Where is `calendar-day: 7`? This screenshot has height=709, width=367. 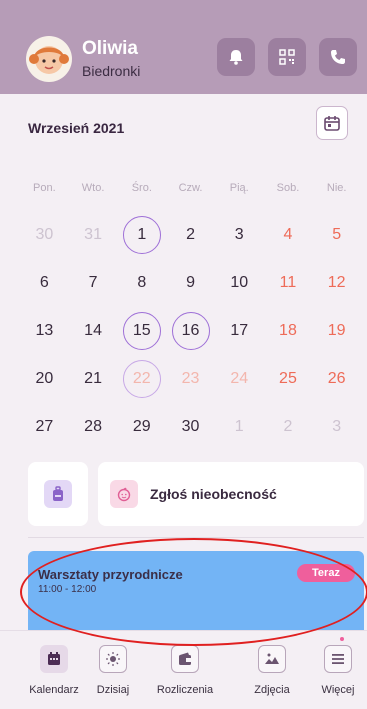
calendar-day: 7 is located at coordinates (93, 283).